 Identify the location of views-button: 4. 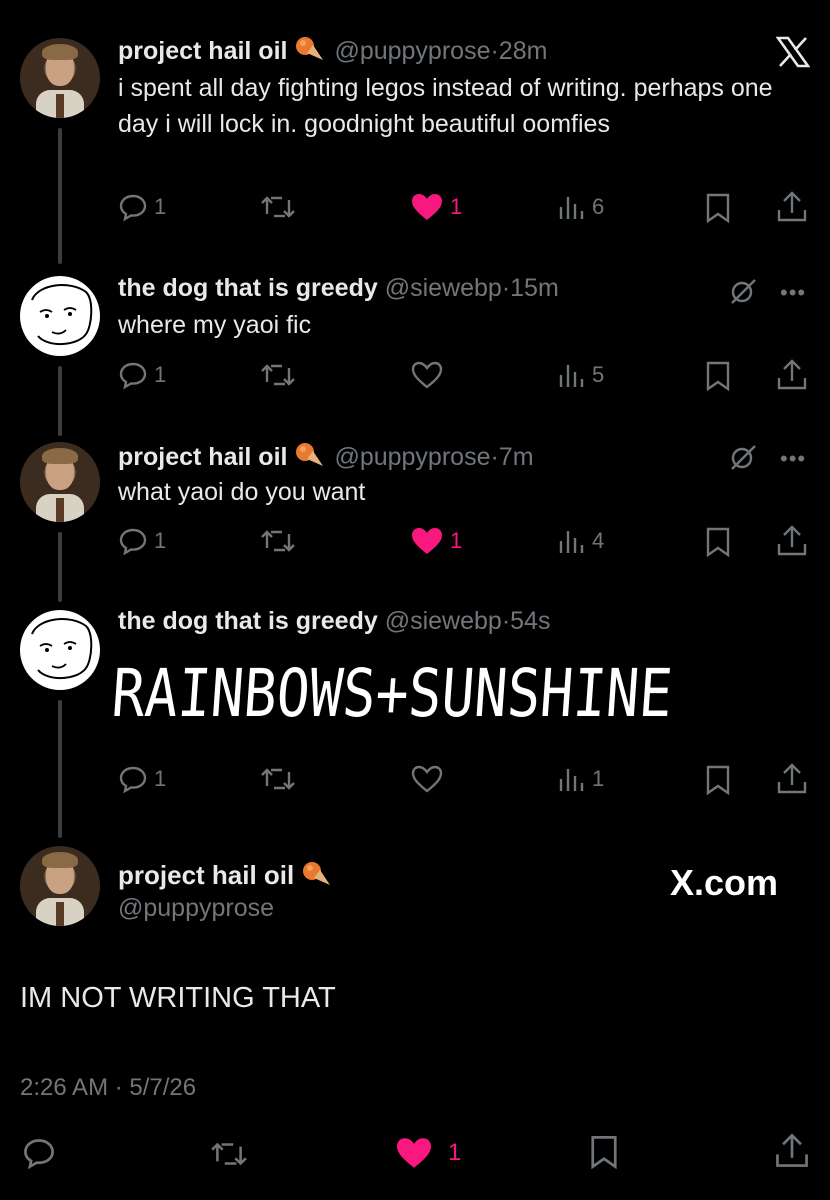
(581, 541).